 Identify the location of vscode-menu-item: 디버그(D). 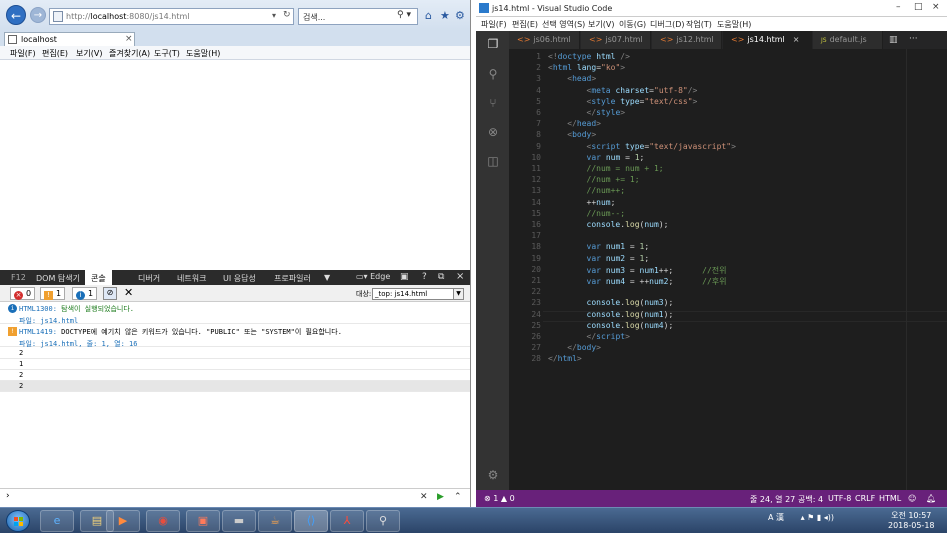
(667, 24).